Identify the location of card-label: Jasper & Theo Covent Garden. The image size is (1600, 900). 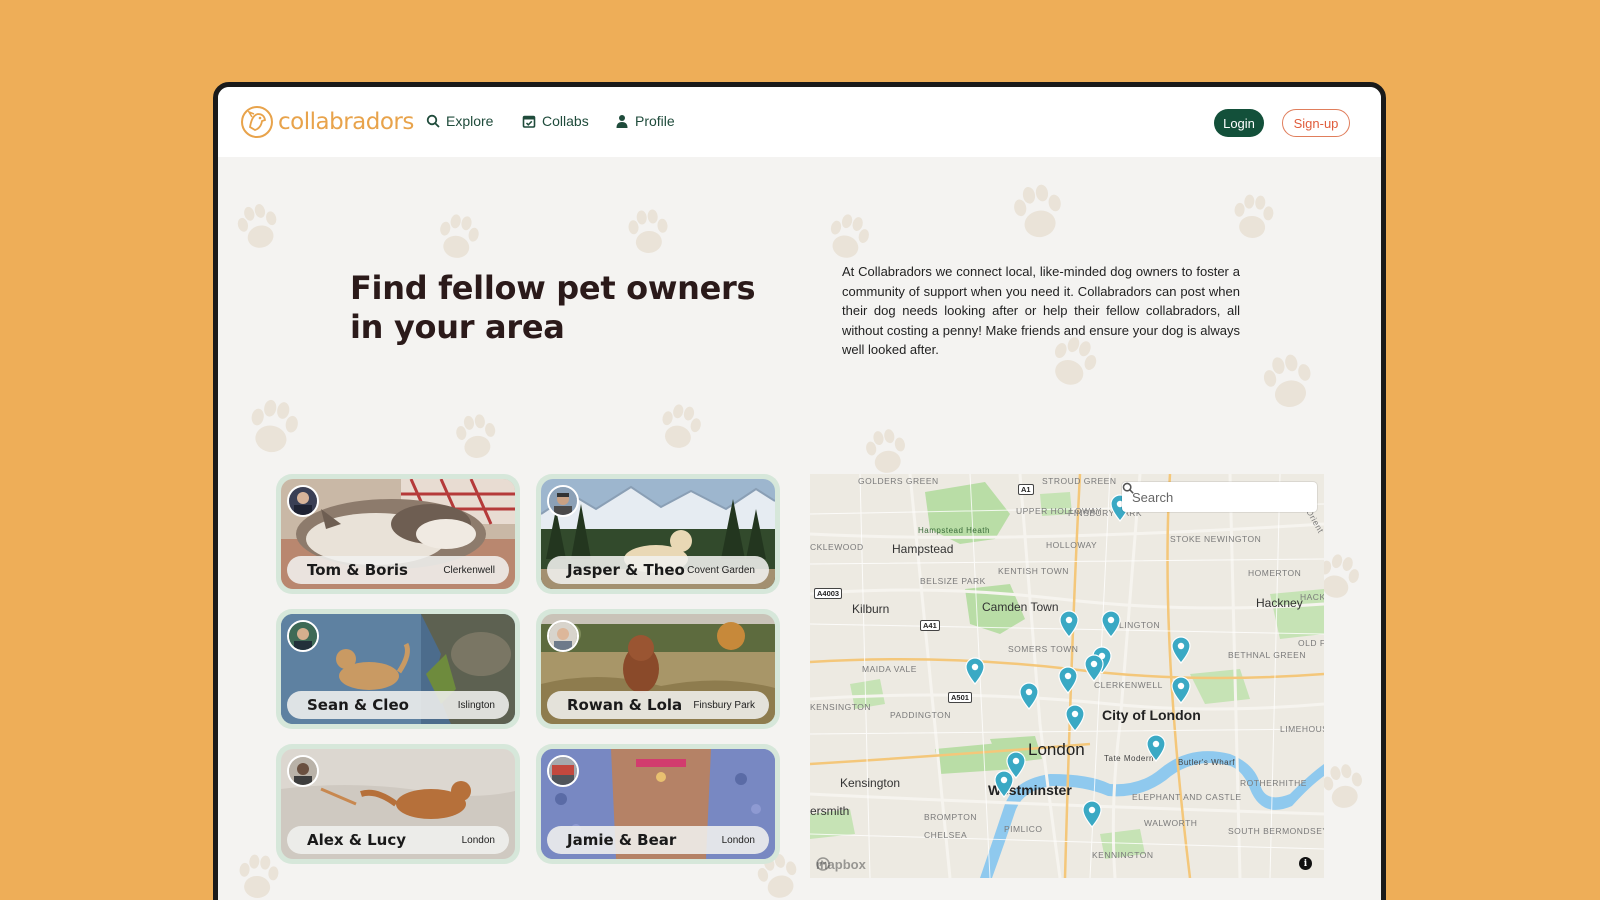
(658, 570).